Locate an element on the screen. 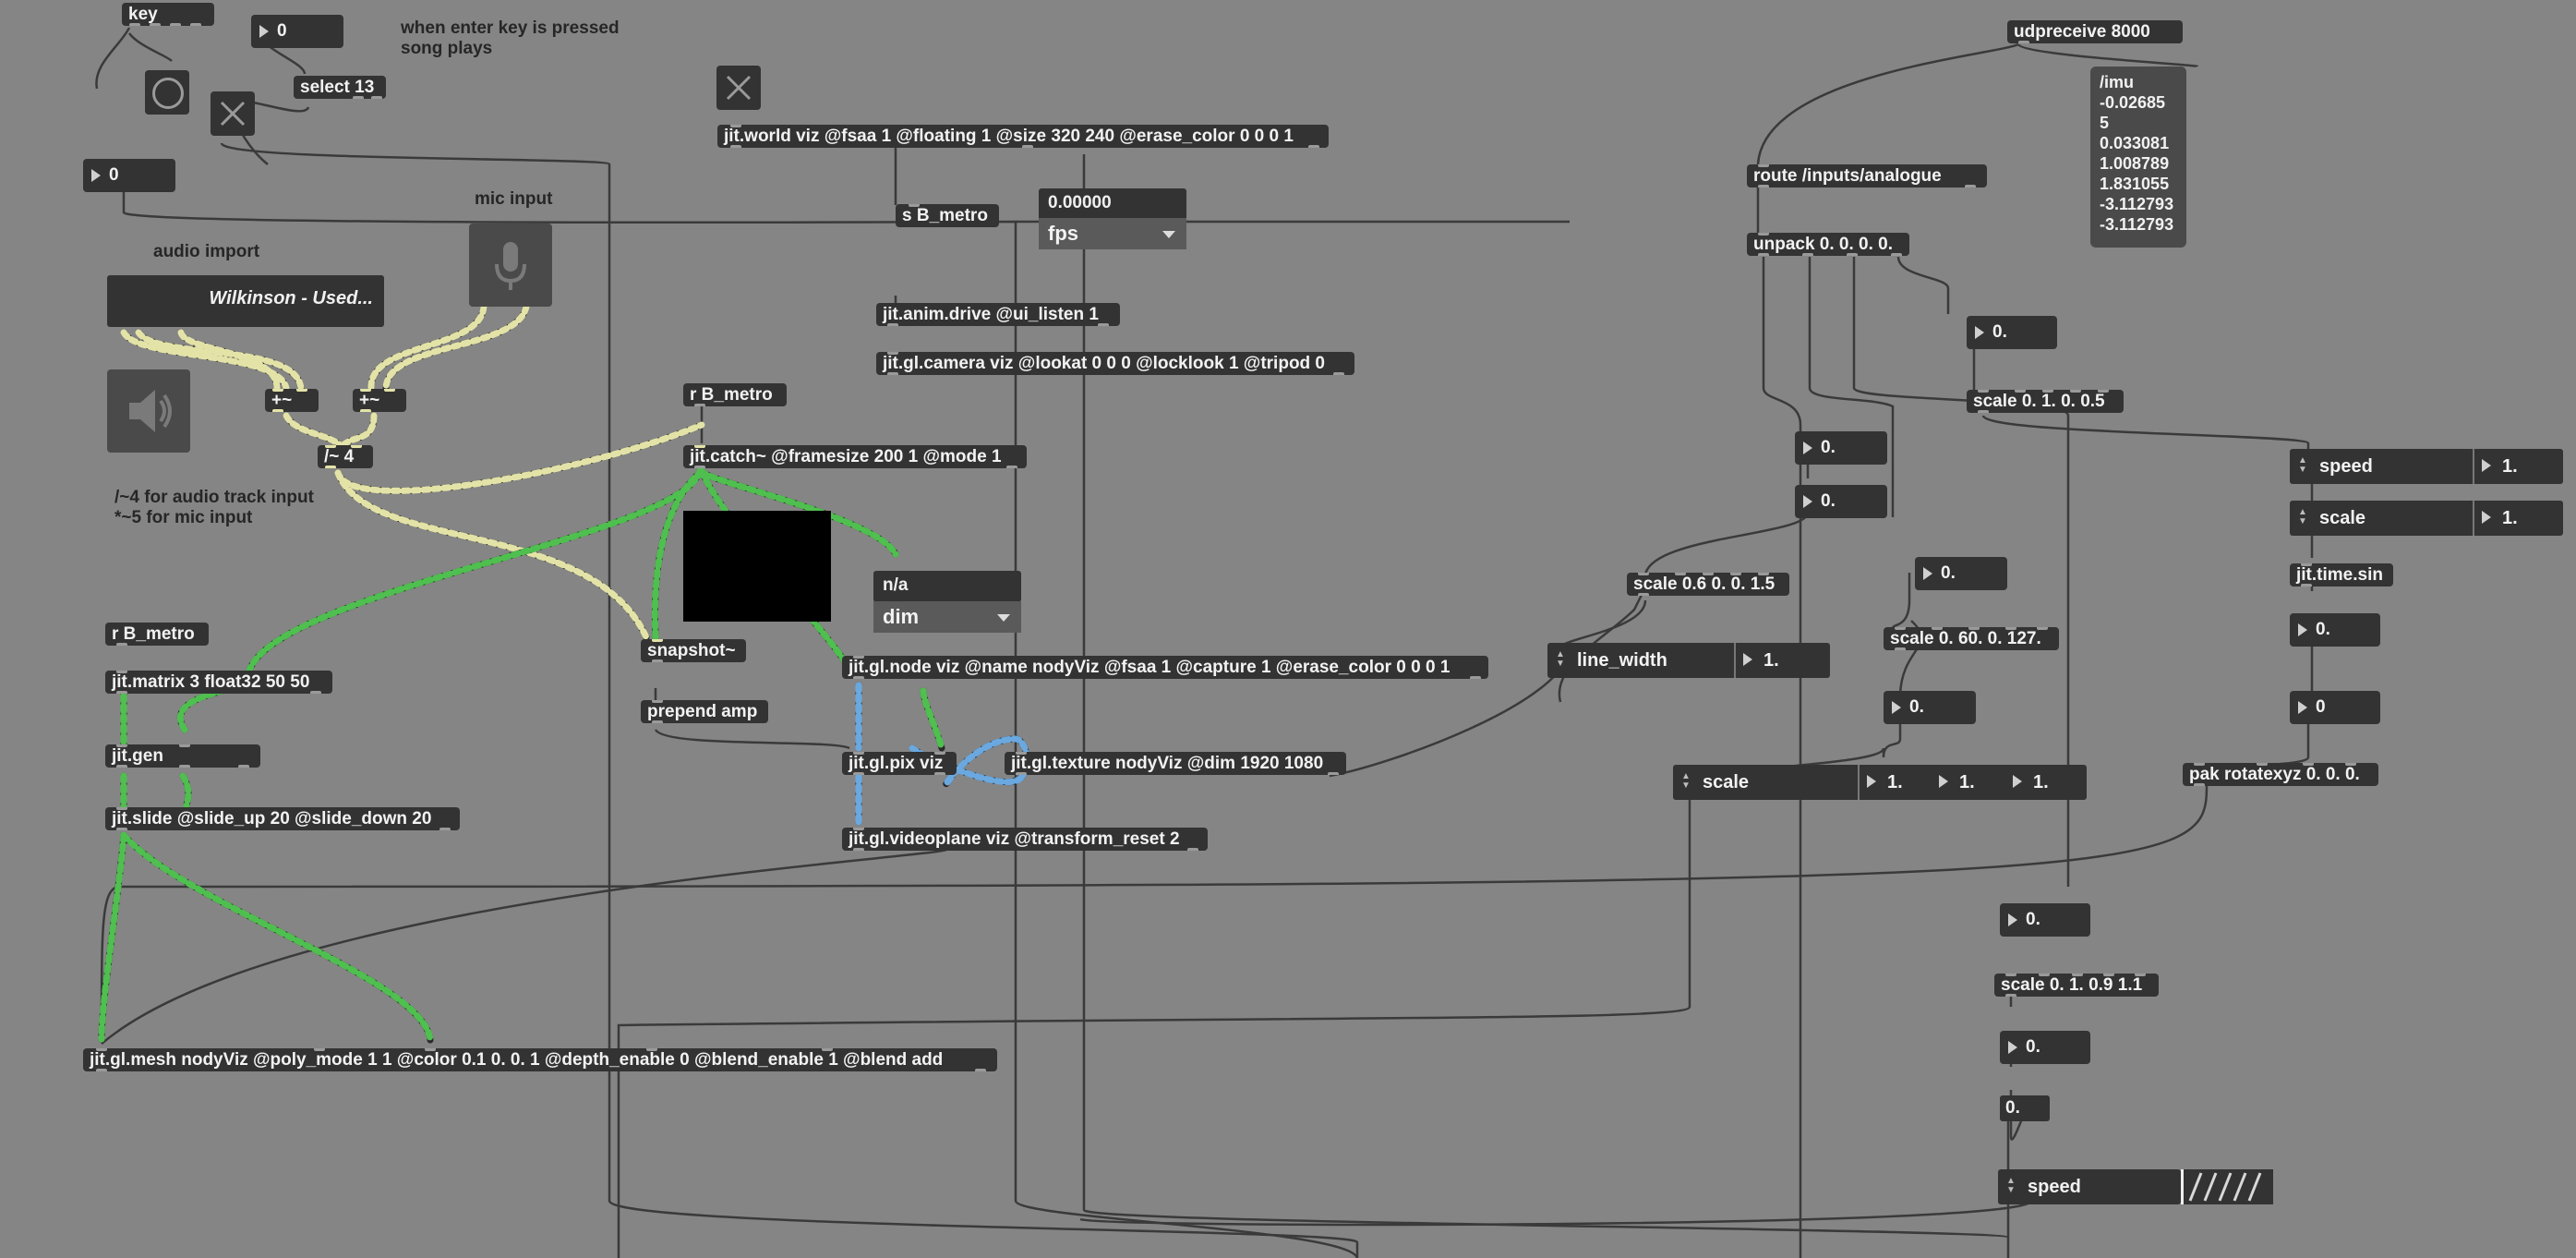  scale-xyz-dial: ▲ ▼ scale 1. 1. 1. is located at coordinates (1880, 782).